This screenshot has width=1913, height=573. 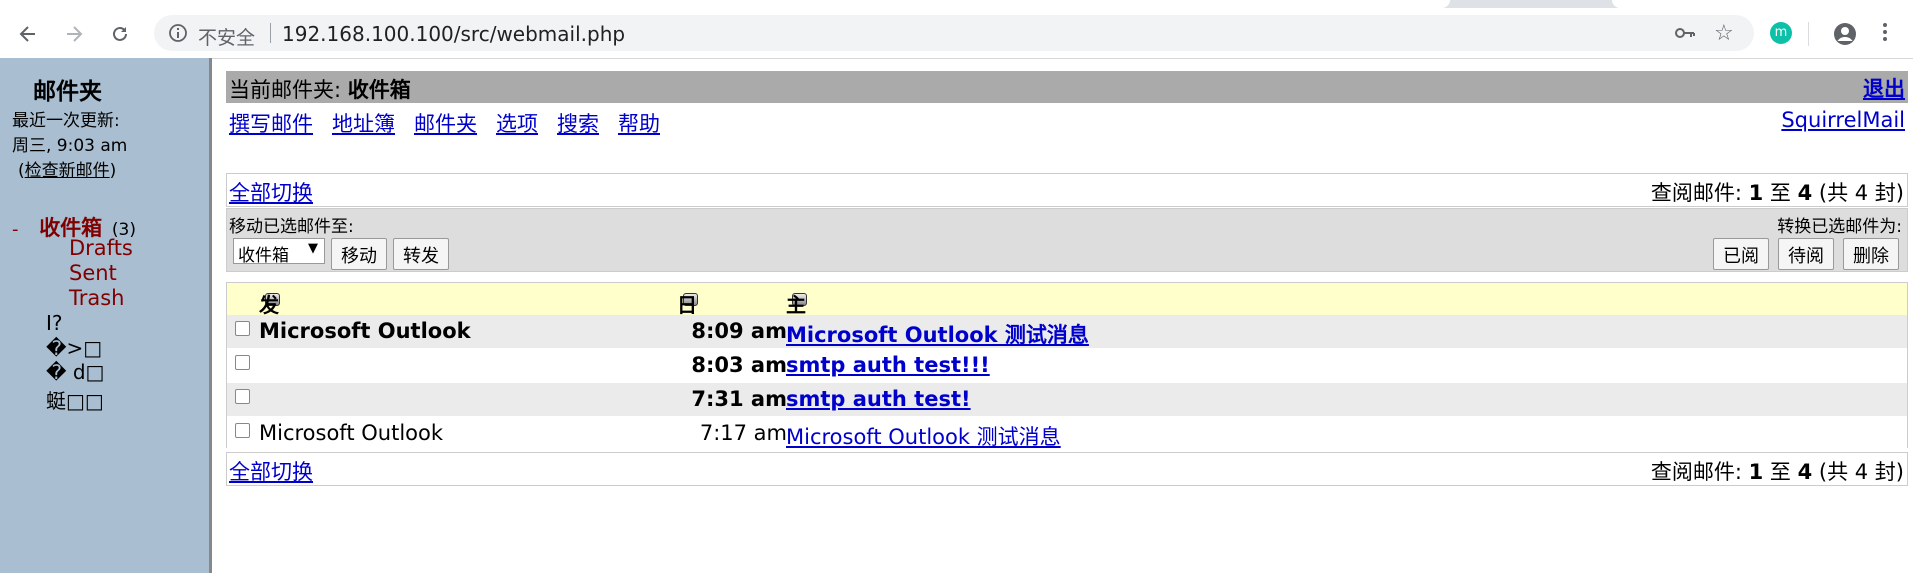 What do you see at coordinates (66, 121) in the screenshot?
I see `last-update-label: 最近一次更新:` at bounding box center [66, 121].